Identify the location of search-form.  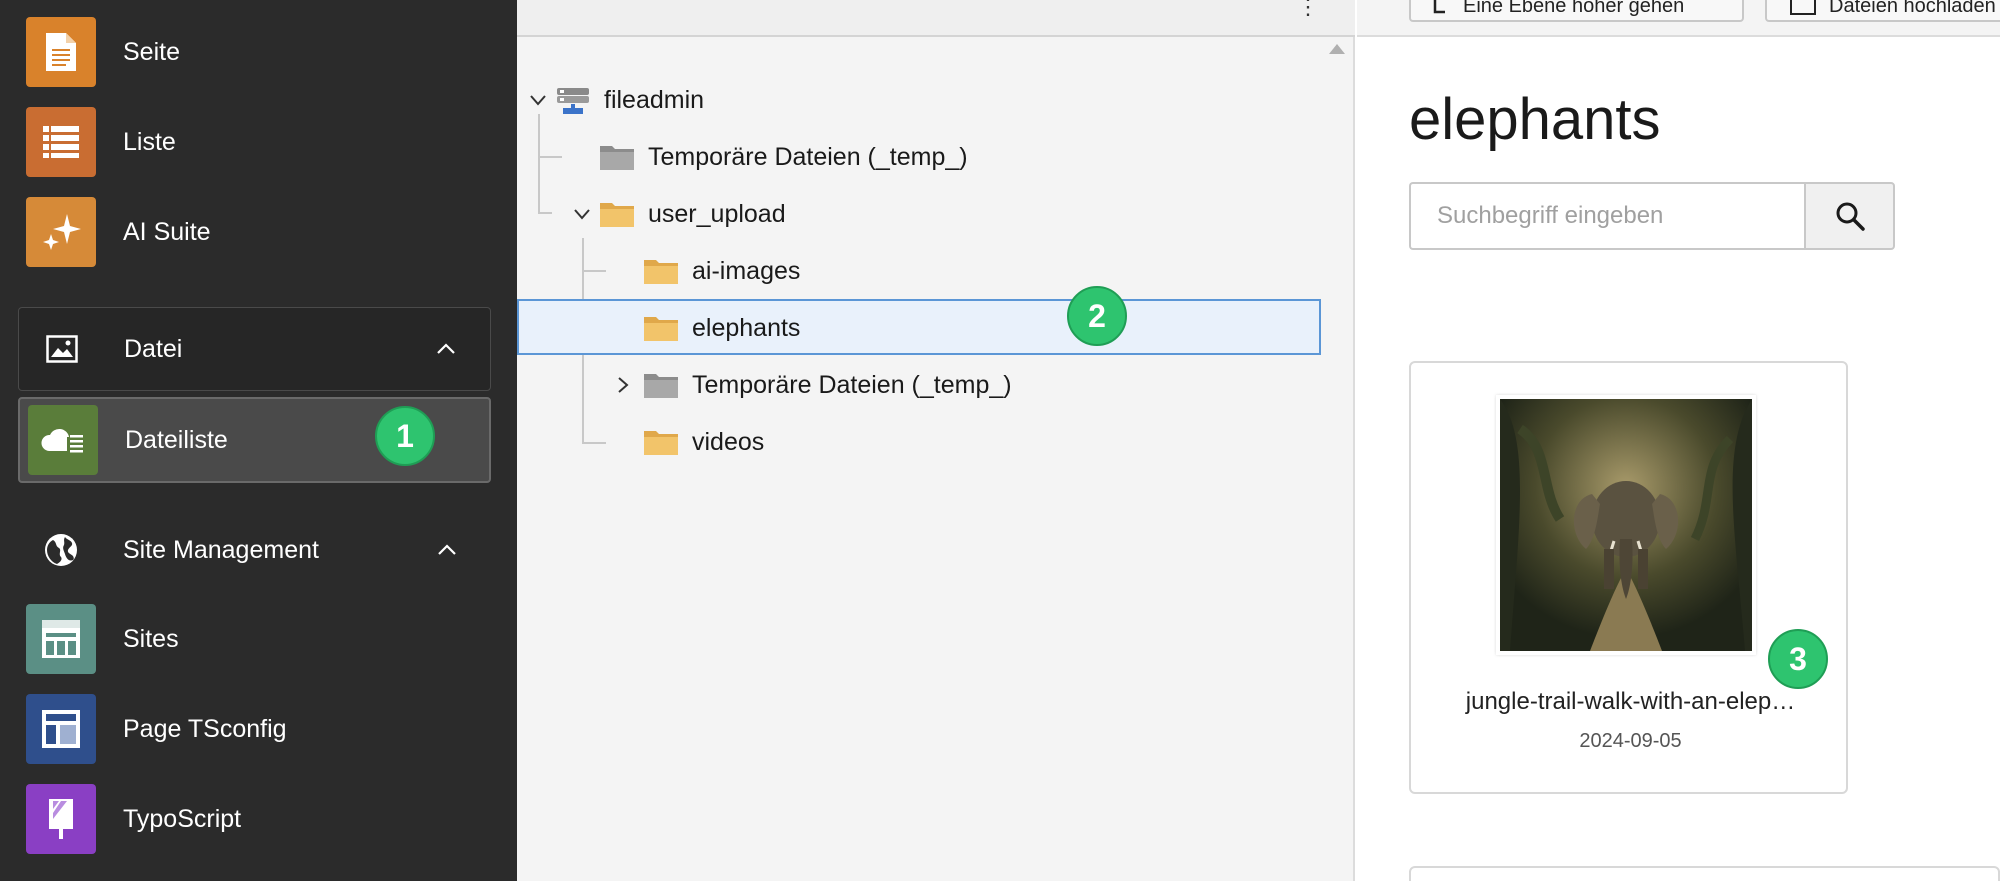
(1652, 216).